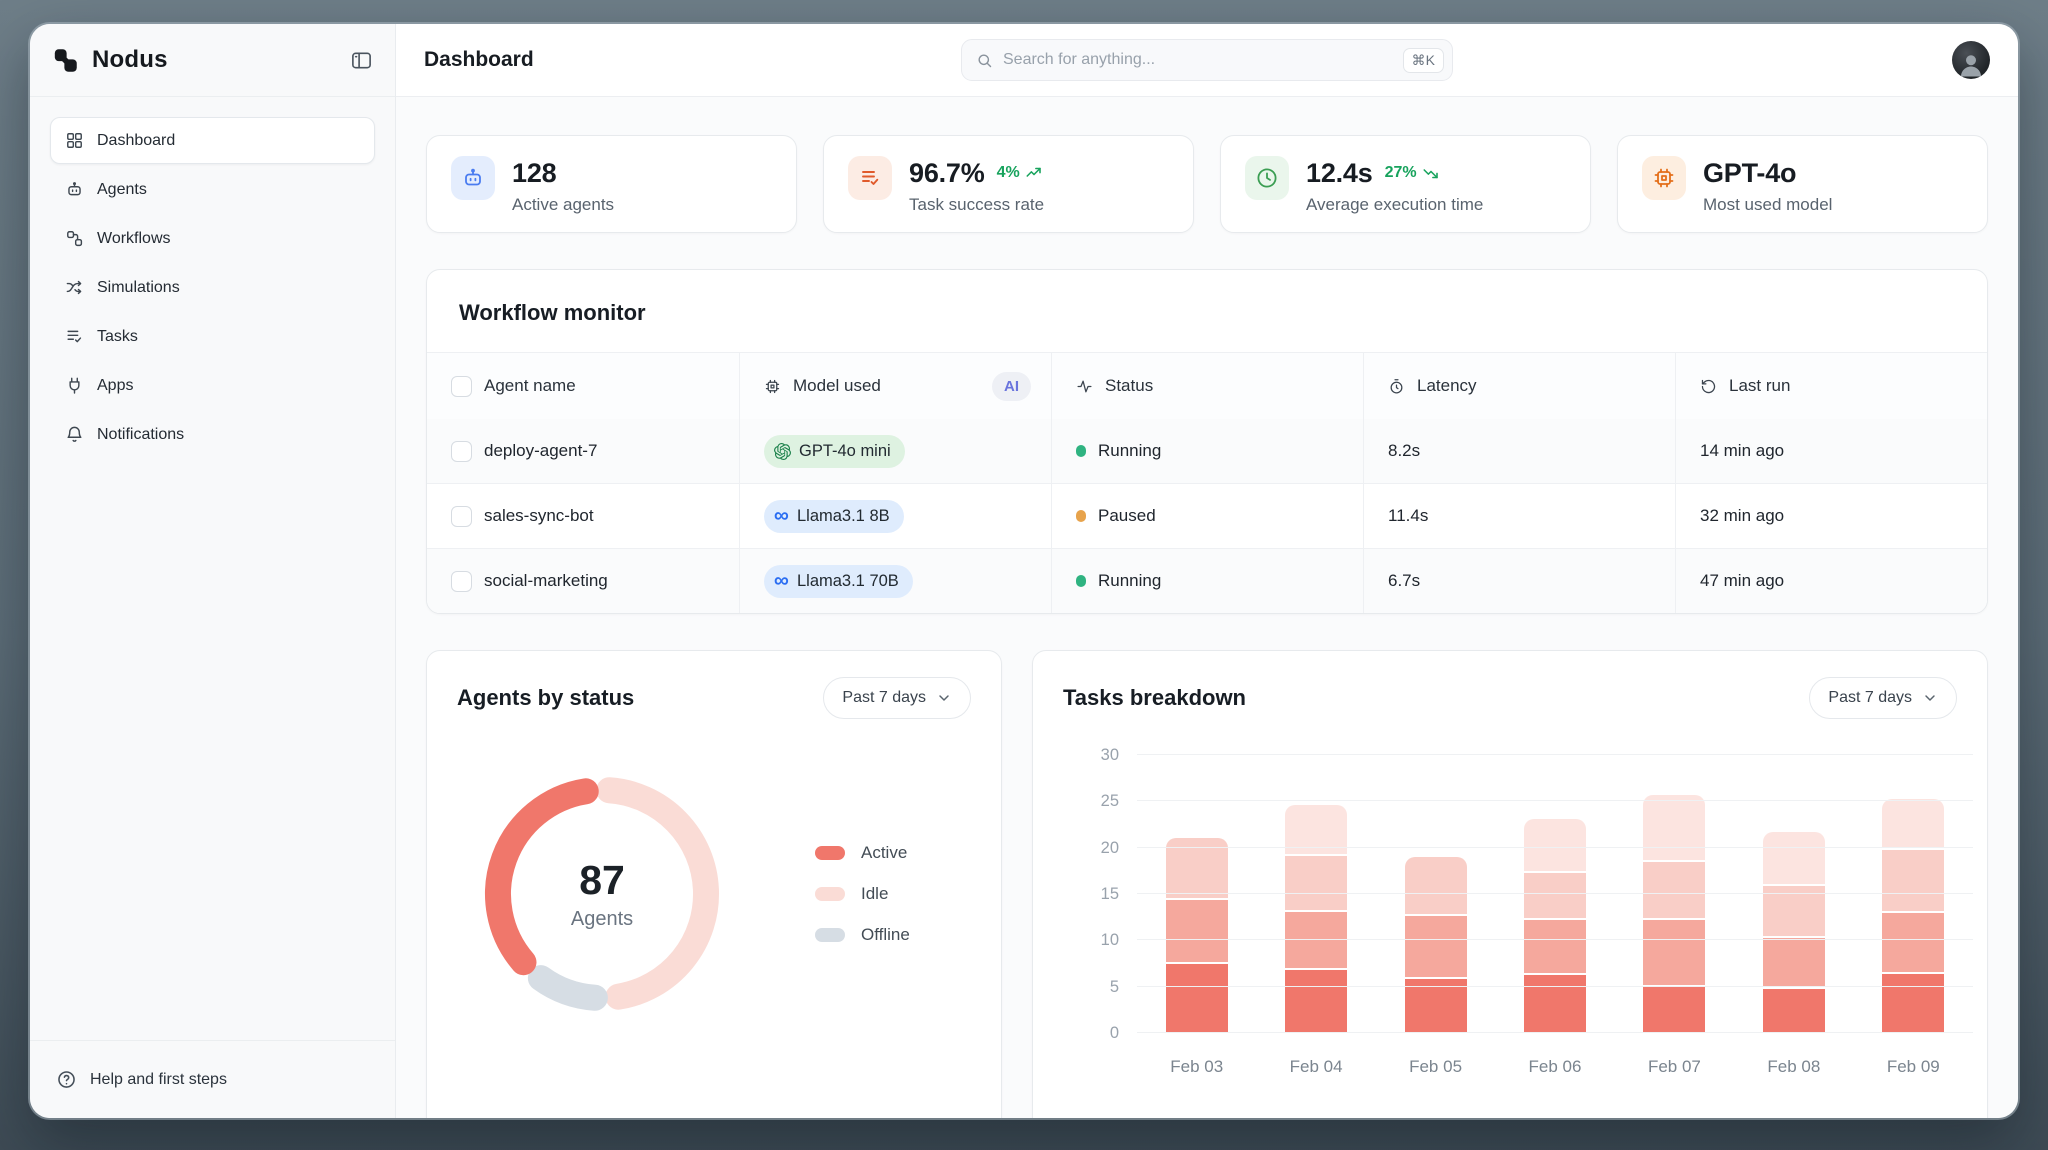 The height and width of the screenshot is (1150, 2048). Describe the element at coordinates (1109, 801) in the screenshot. I see `y-axis-tick: 25` at that location.